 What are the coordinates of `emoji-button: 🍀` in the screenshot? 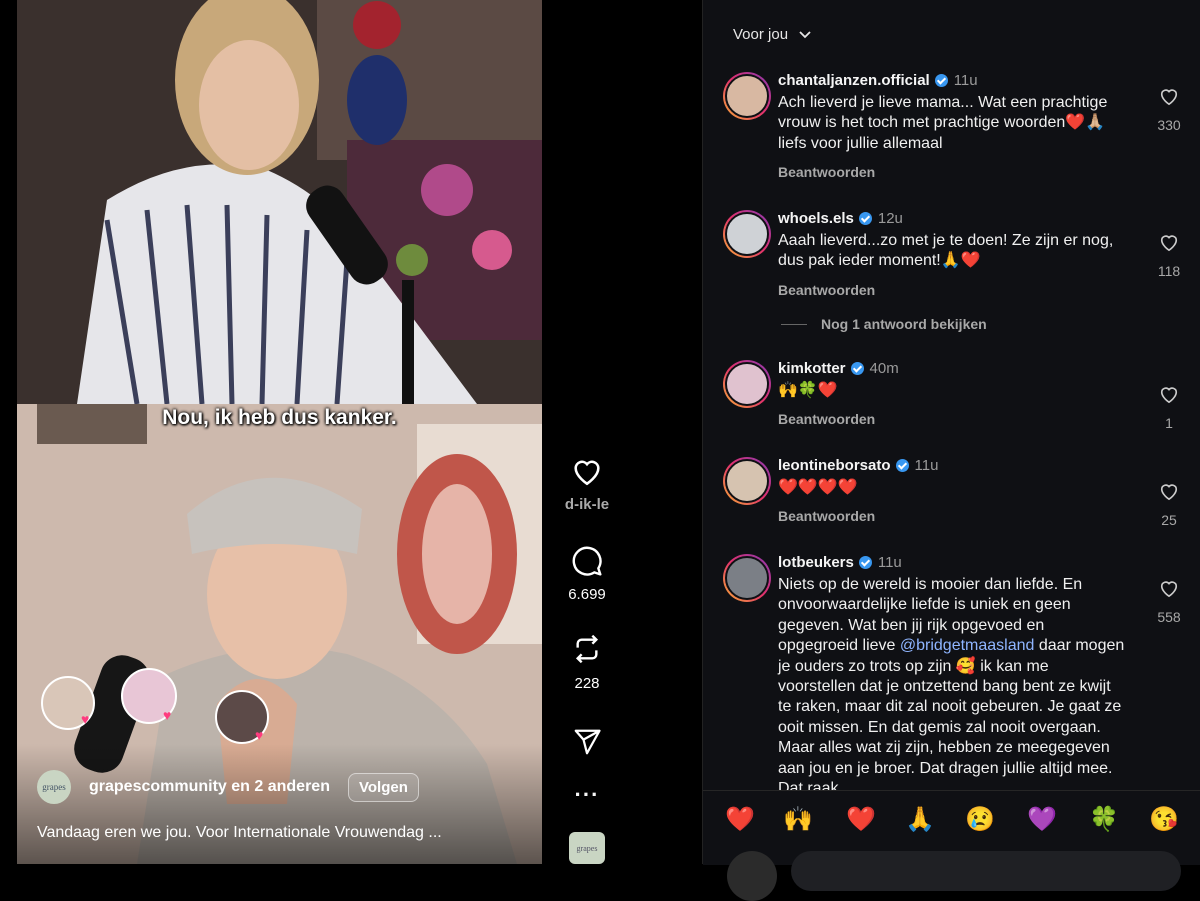 It's located at (1104, 819).